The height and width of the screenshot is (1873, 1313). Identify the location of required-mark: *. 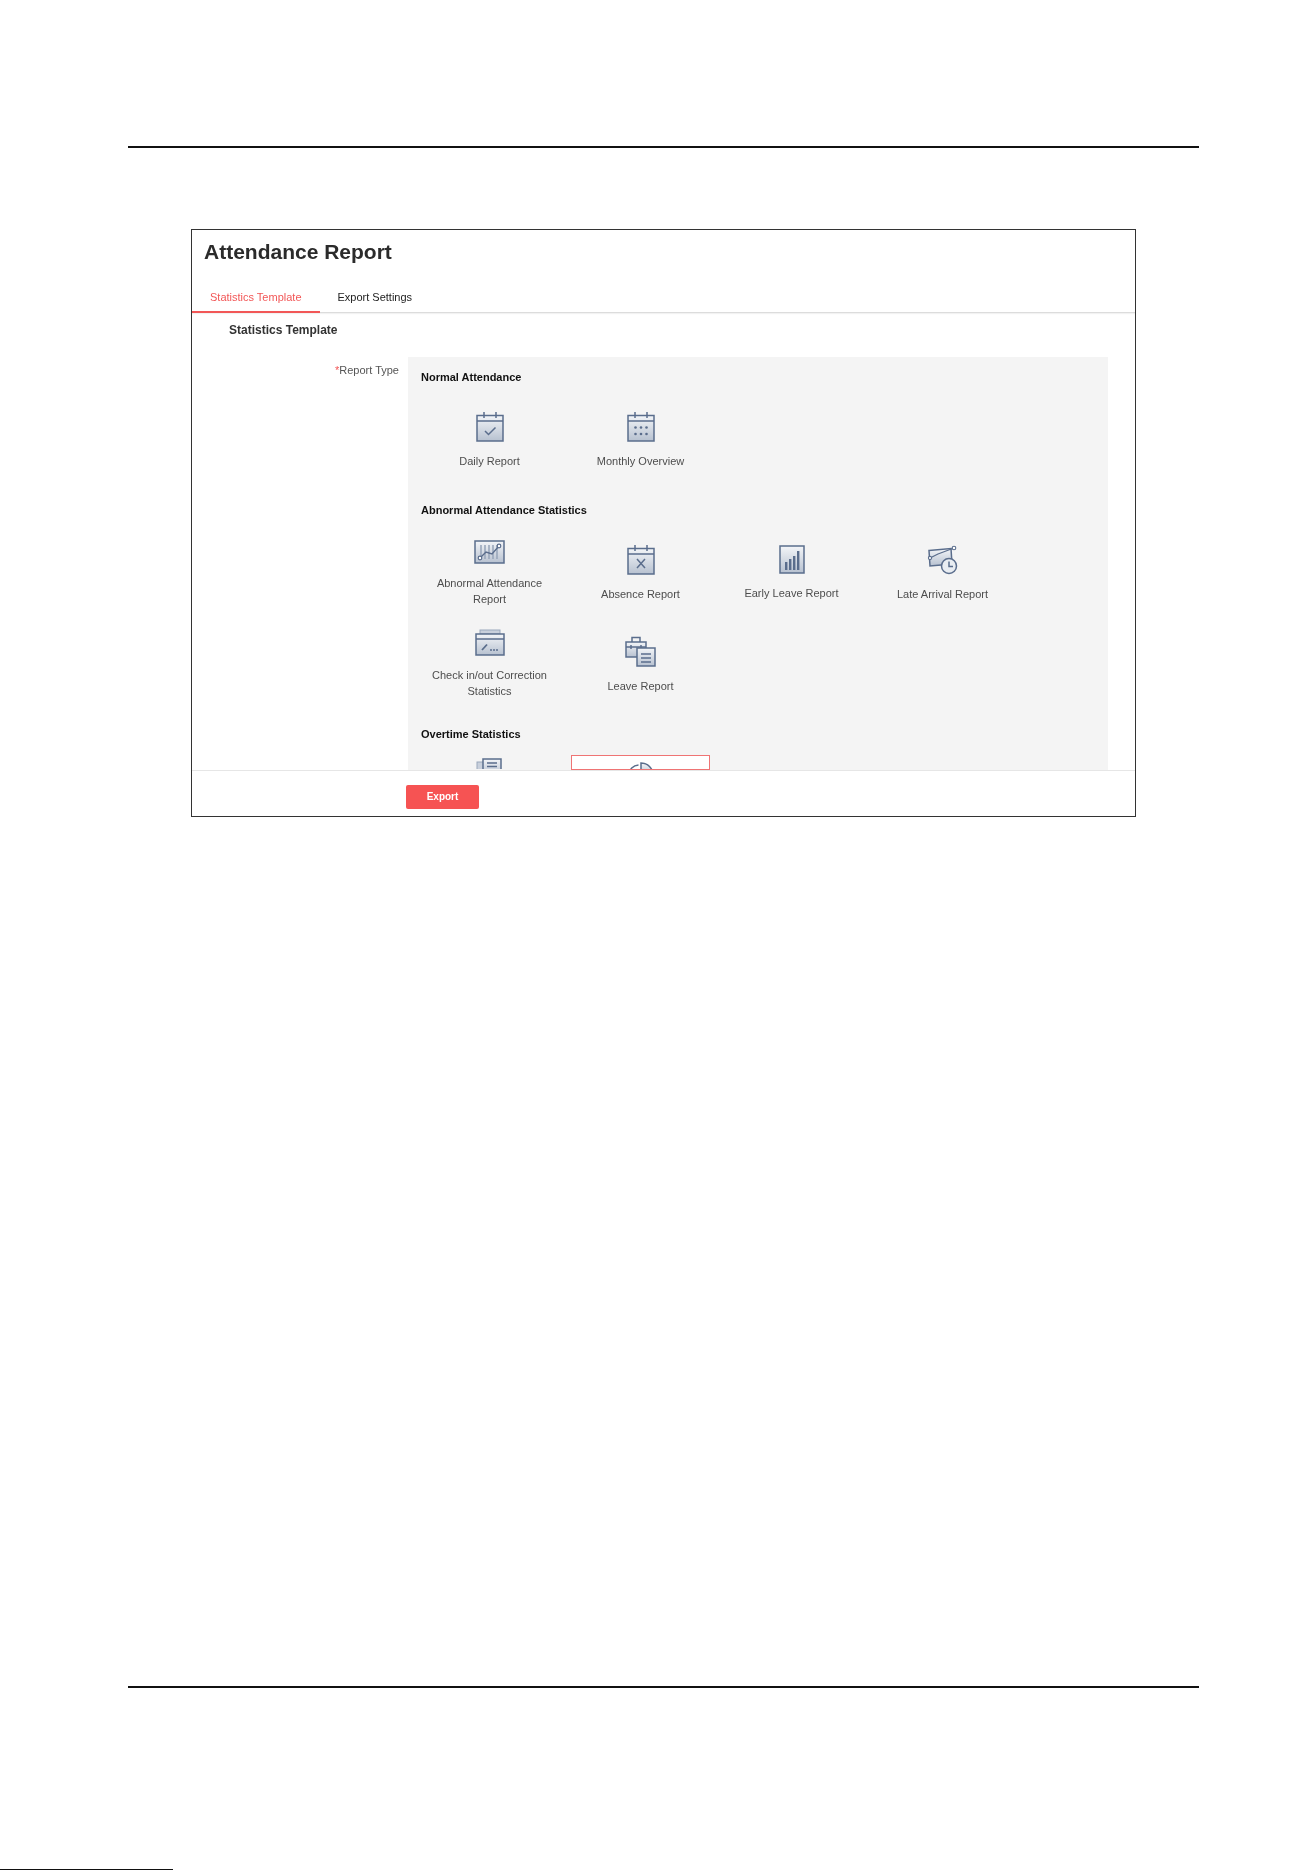
(337, 370).